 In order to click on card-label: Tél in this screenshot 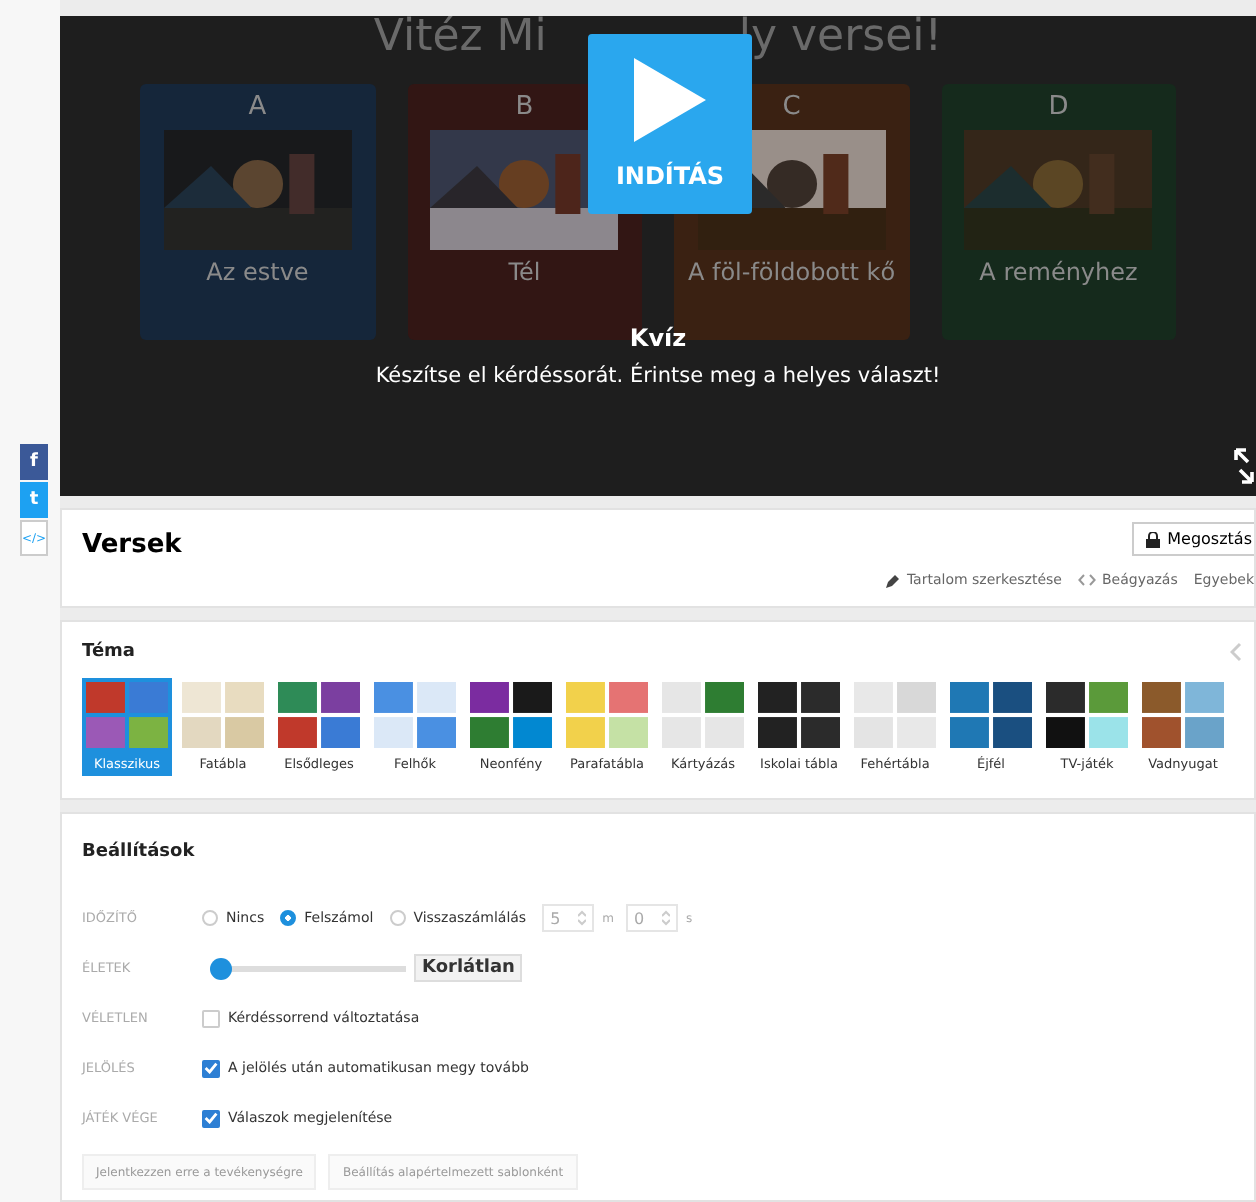, I will do `click(524, 272)`.